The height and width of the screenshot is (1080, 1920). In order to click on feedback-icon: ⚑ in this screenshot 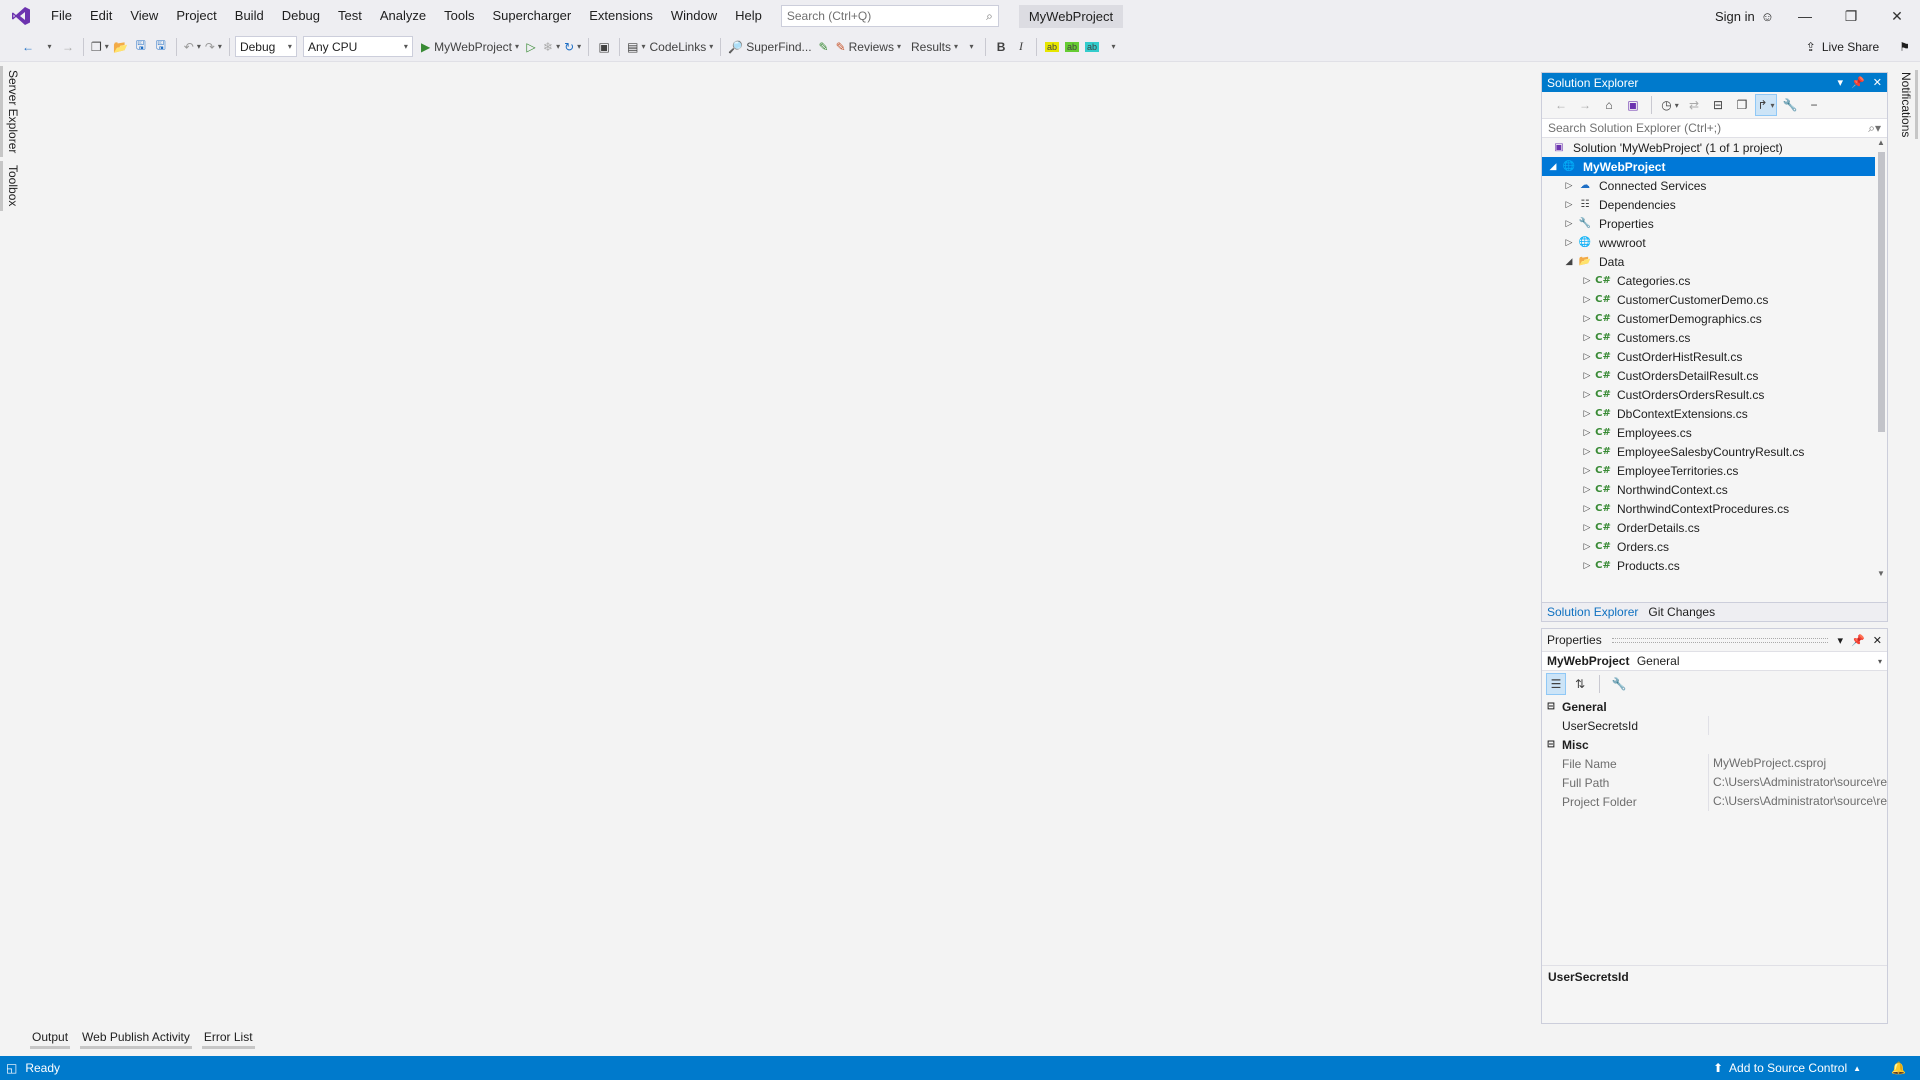, I will do `click(1904, 47)`.